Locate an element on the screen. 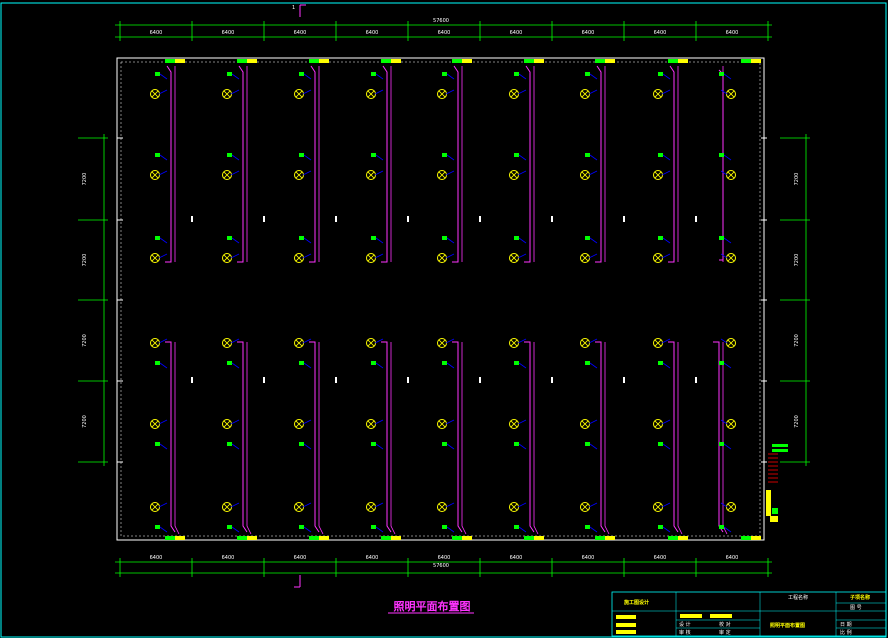  overall-dimension-bottom: 57600 is located at coordinates (441, 566).